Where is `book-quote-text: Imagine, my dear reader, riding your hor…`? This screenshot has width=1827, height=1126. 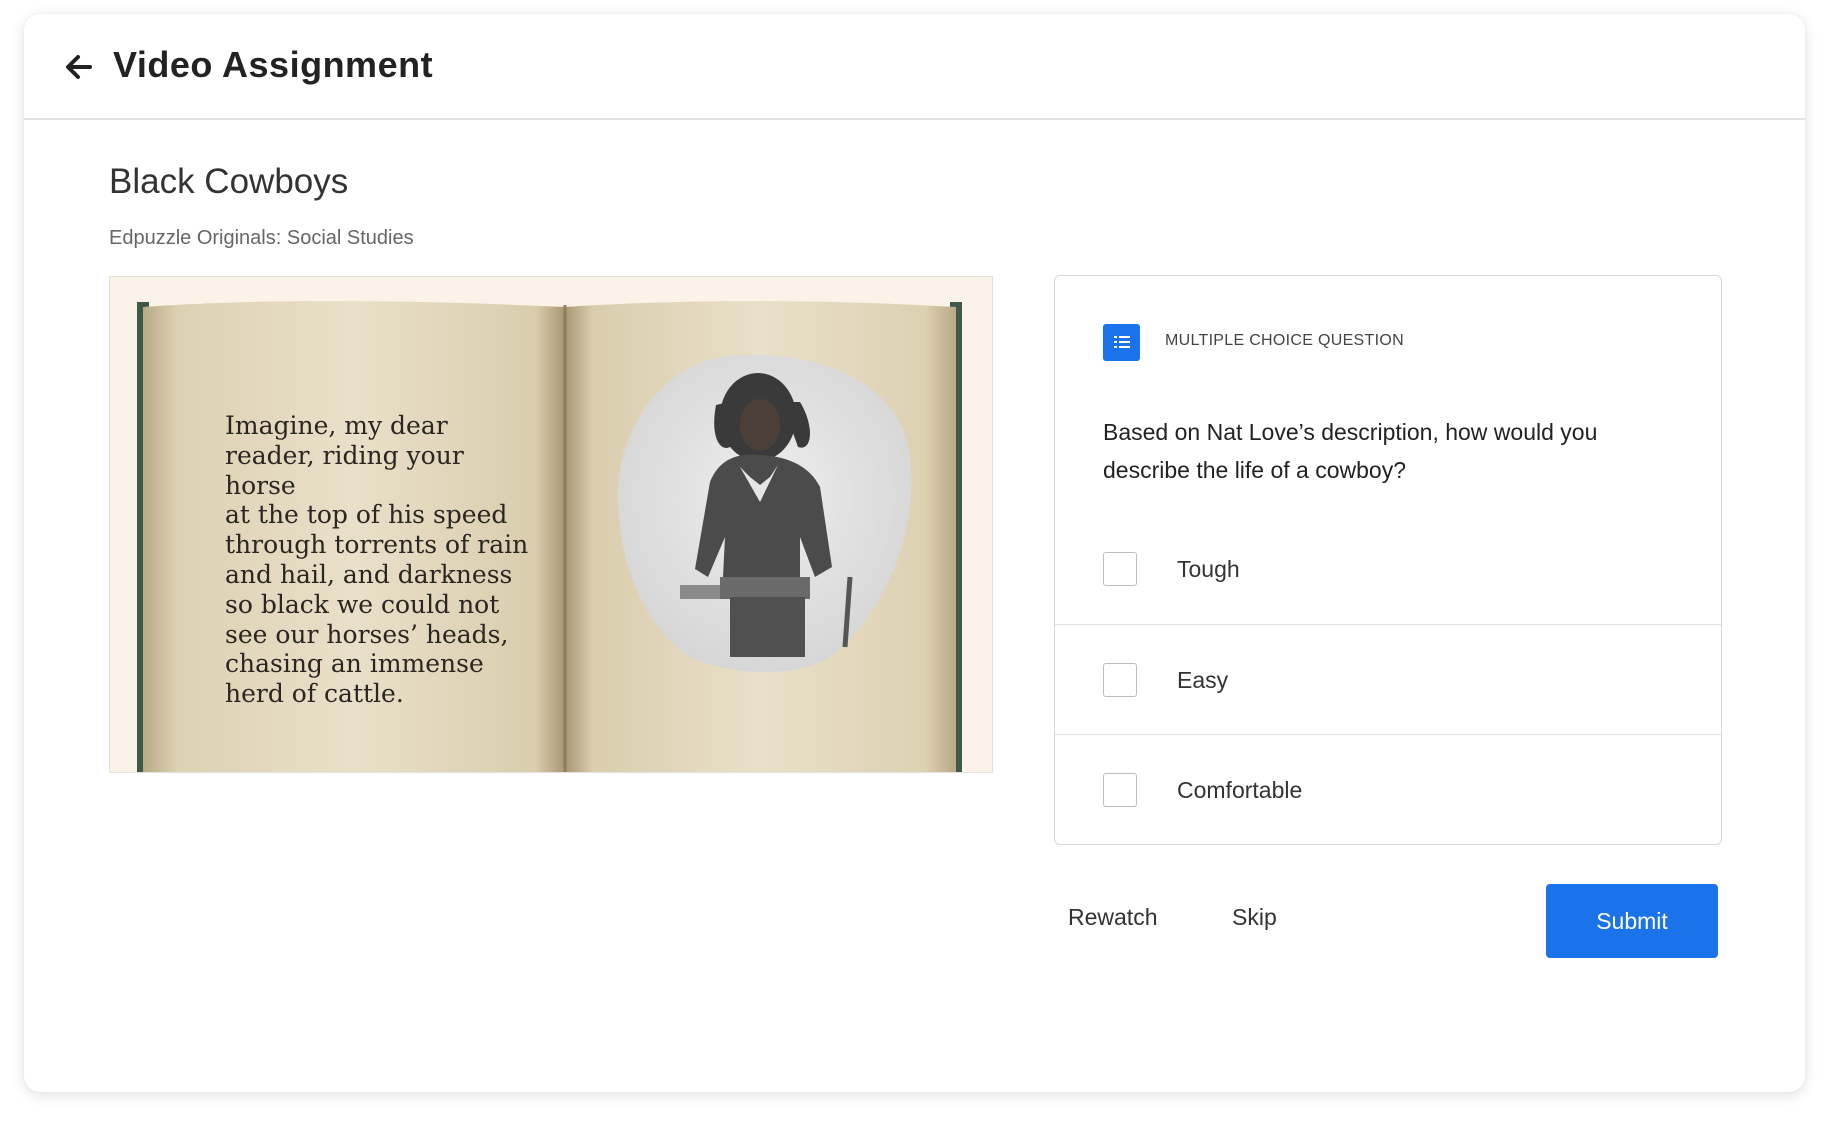 book-quote-text: Imagine, my dear reader, riding your hor… is located at coordinates (377, 560).